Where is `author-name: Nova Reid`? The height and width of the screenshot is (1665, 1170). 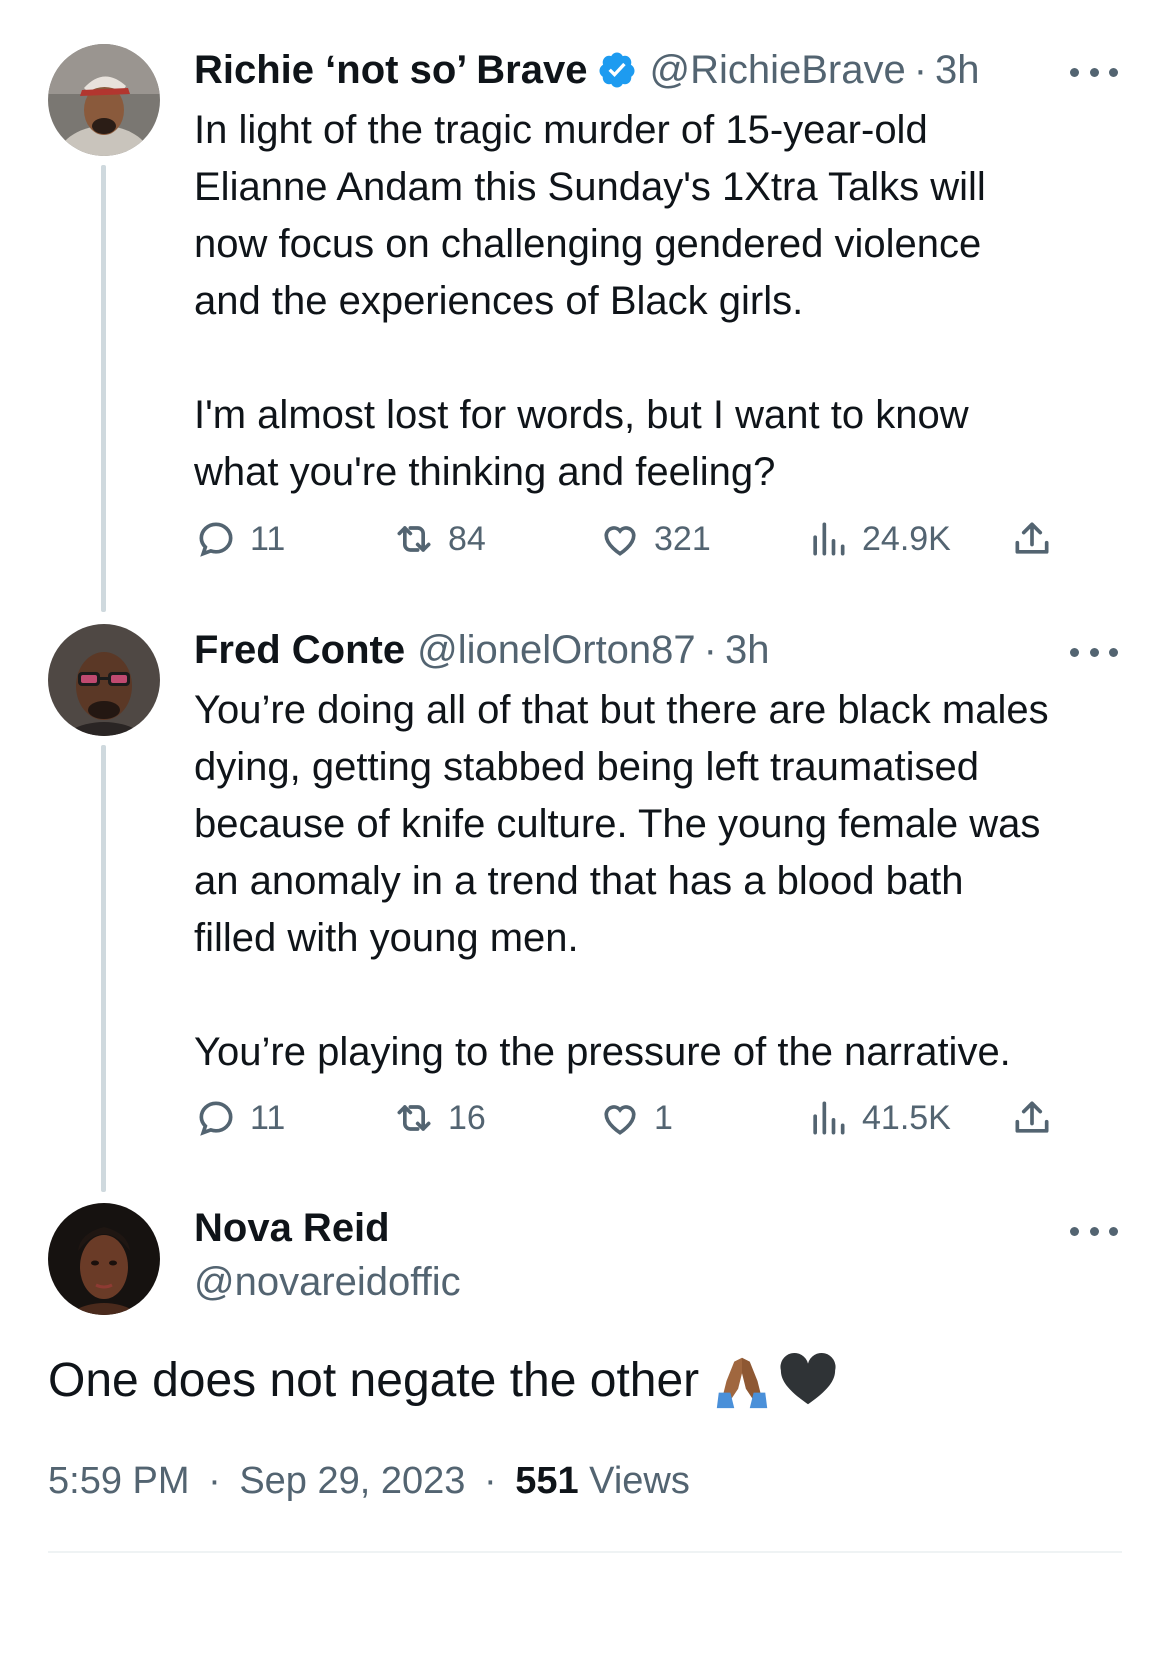
author-name: Nova Reid is located at coordinates (292, 1228).